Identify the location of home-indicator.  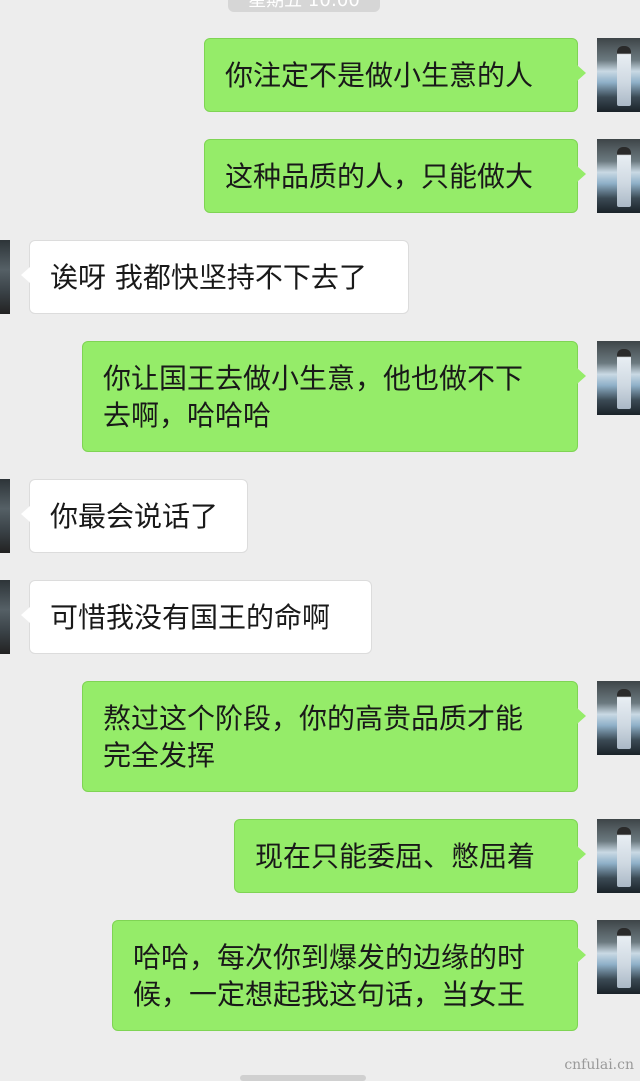
(303, 1078).